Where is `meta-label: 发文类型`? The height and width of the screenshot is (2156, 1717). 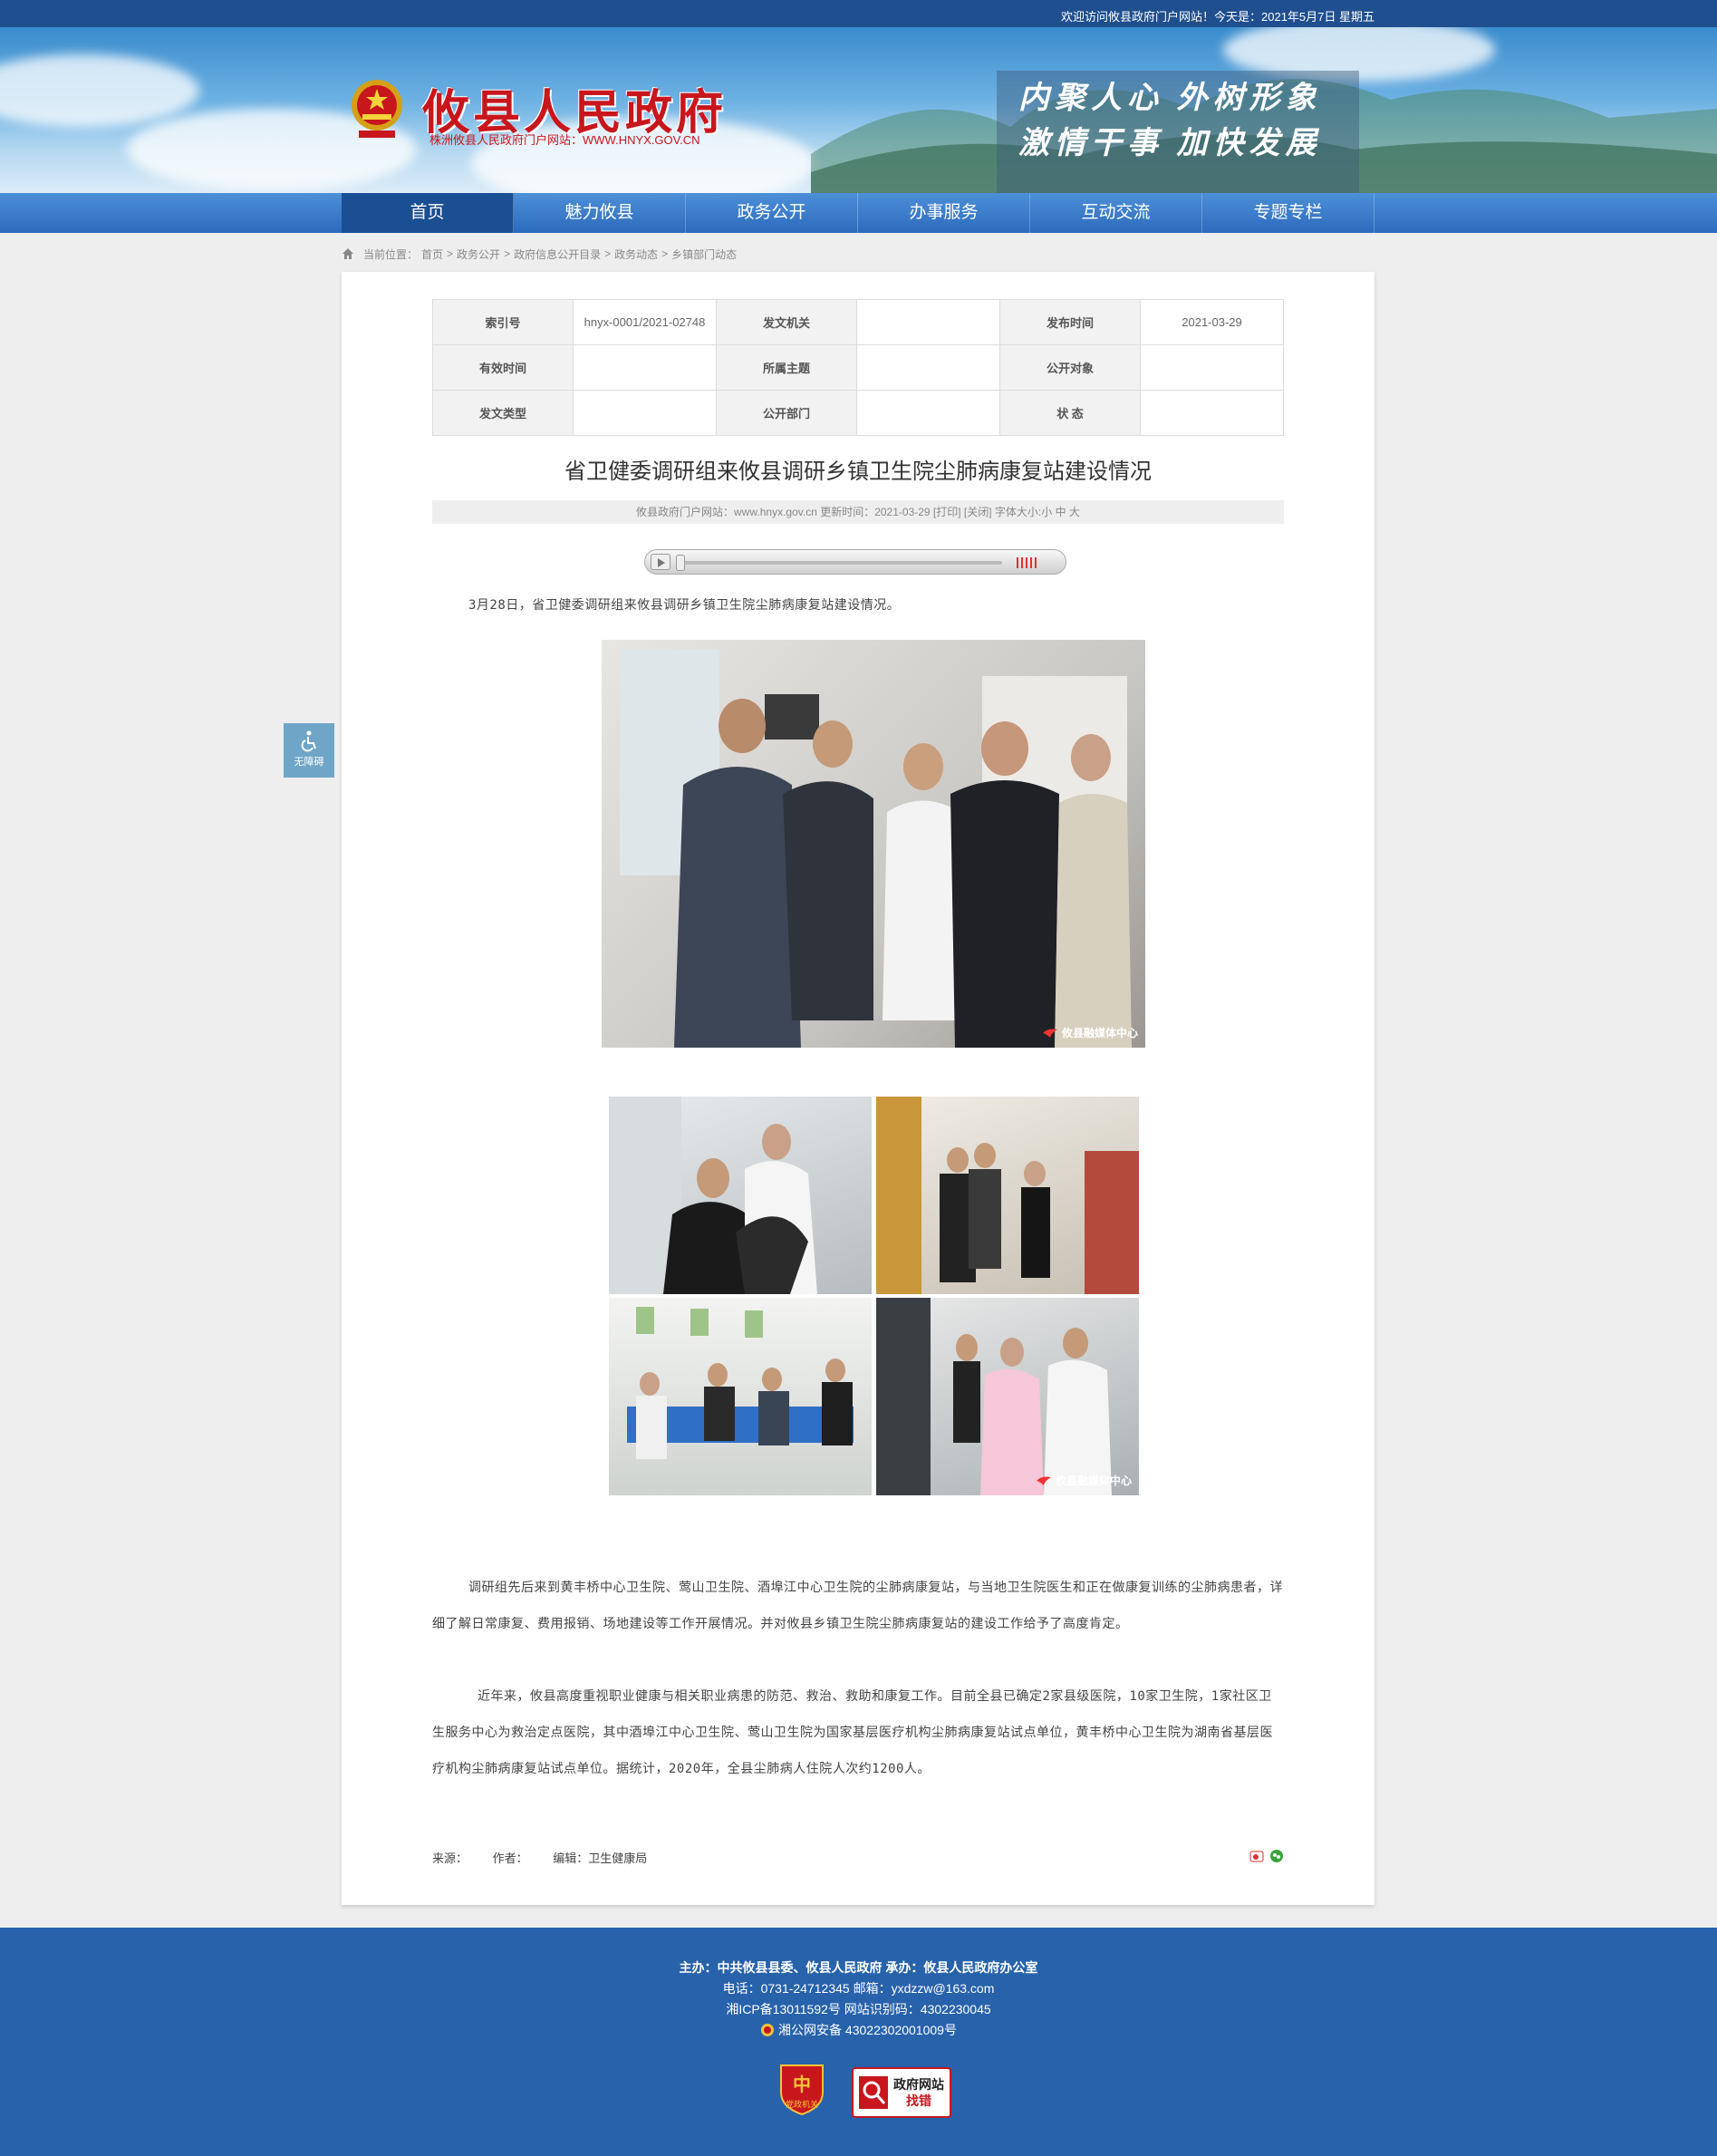 meta-label: 发文类型 is located at coordinates (503, 413).